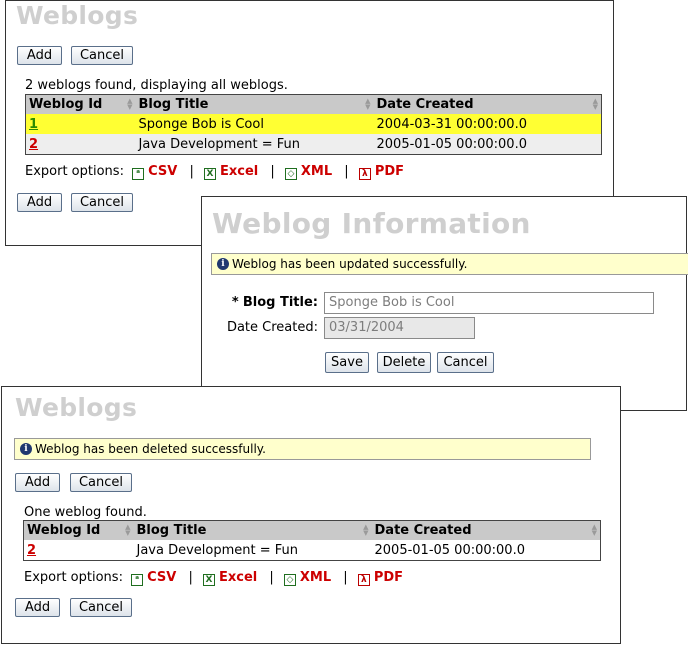 Image resolution: width=688 pixels, height=645 pixels. What do you see at coordinates (235, 302) in the screenshot?
I see `required-asterisk: *` at bounding box center [235, 302].